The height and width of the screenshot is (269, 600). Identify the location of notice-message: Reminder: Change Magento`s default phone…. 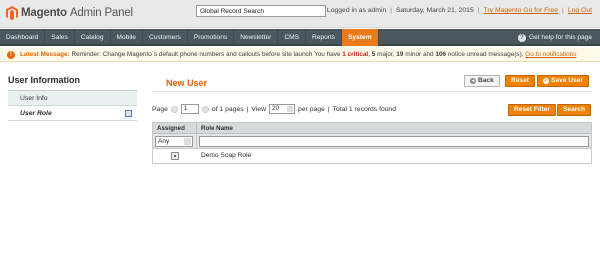
(192, 54).